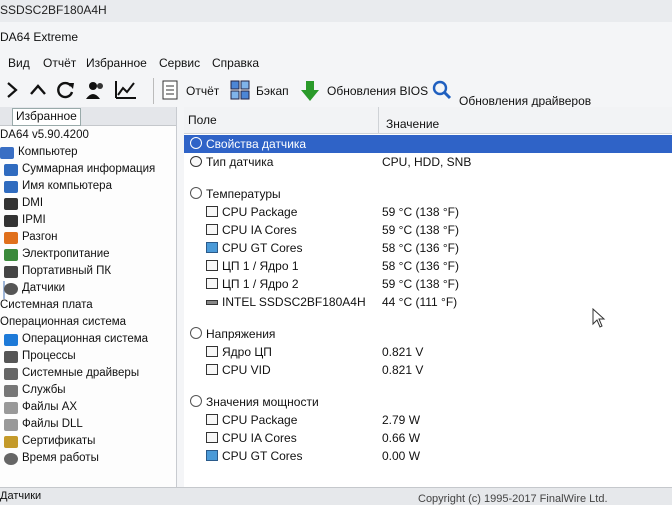  I want to click on gpu-icon, so click(212, 247).